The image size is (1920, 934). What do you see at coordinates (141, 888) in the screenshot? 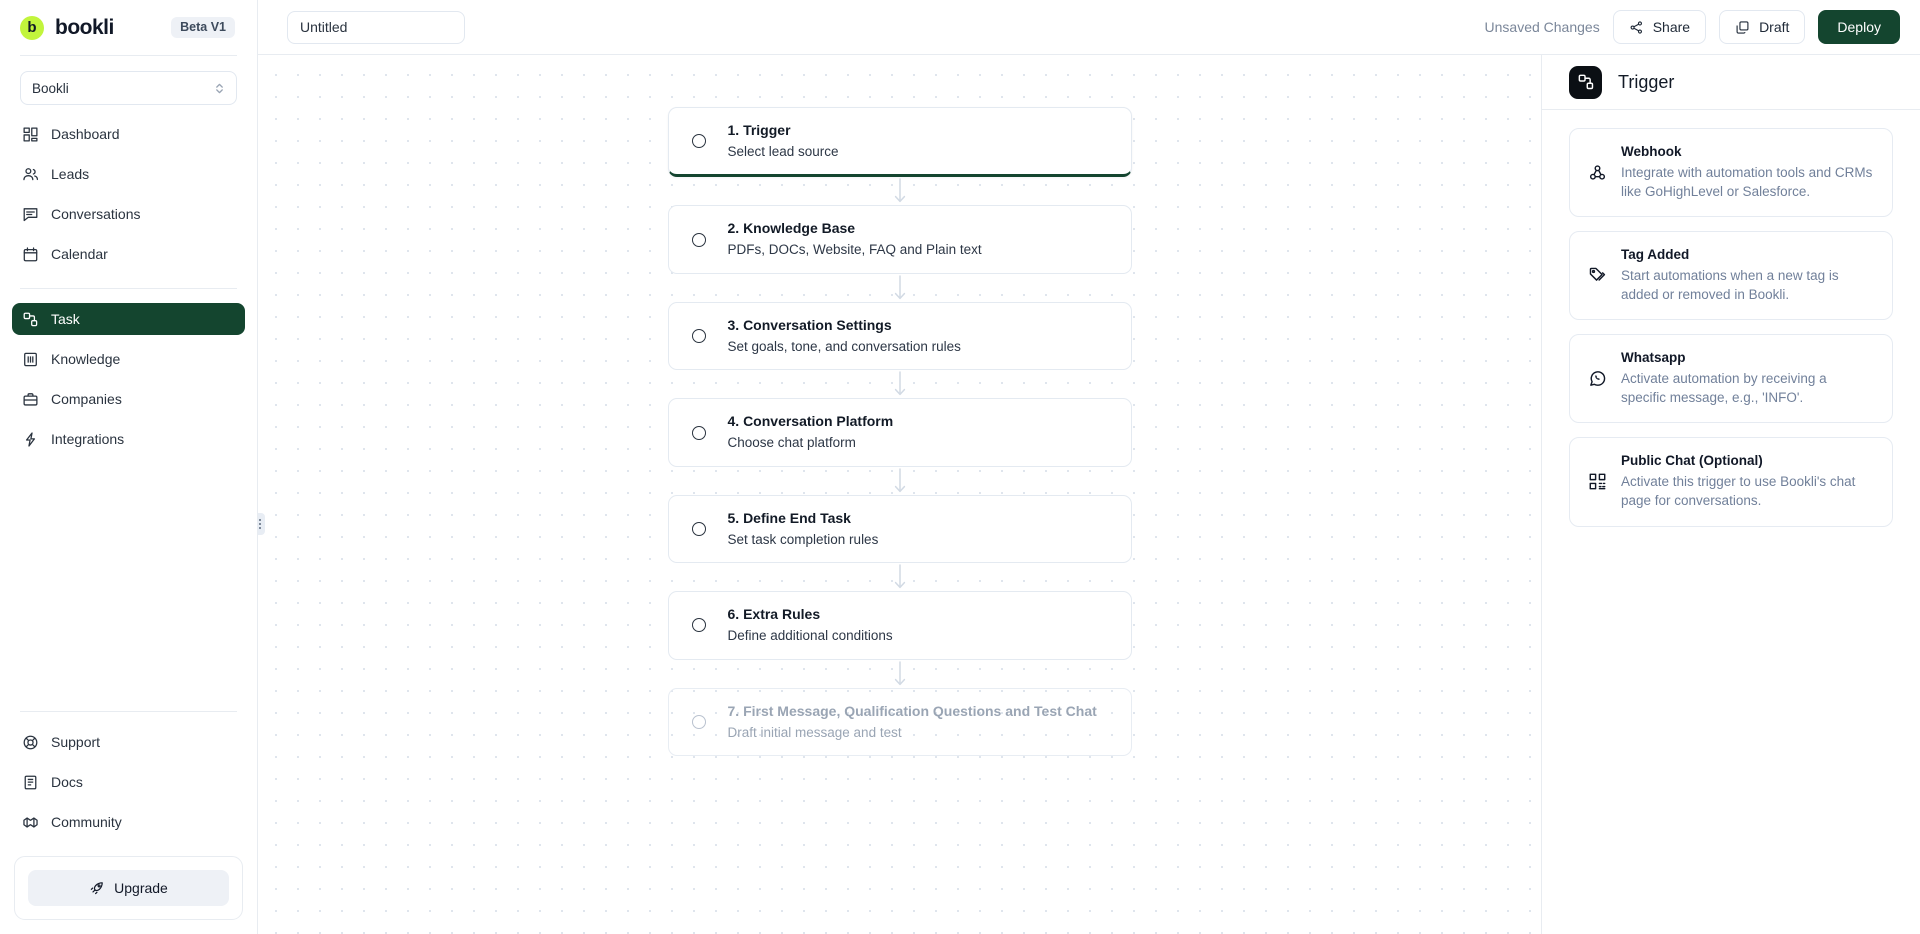
I see `upgrade-button-label: Upgrade` at bounding box center [141, 888].